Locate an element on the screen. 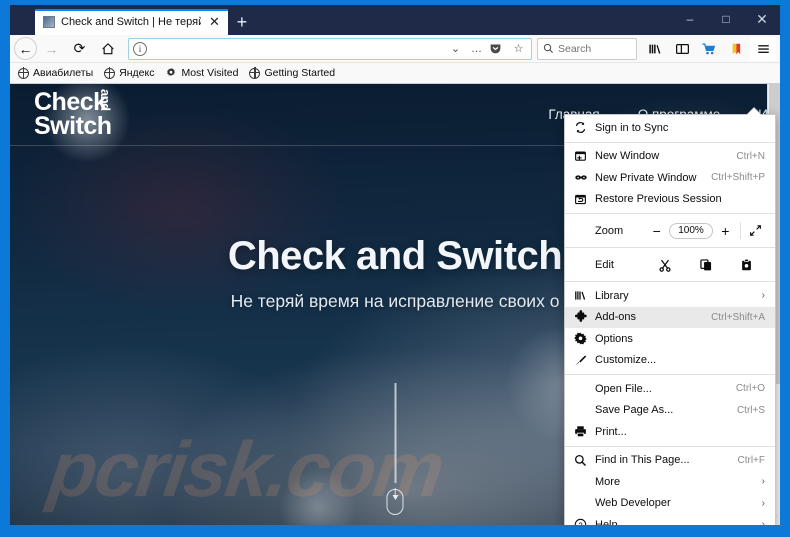 This screenshot has height=537, width=790. sidebar-icon is located at coordinates (682, 49).